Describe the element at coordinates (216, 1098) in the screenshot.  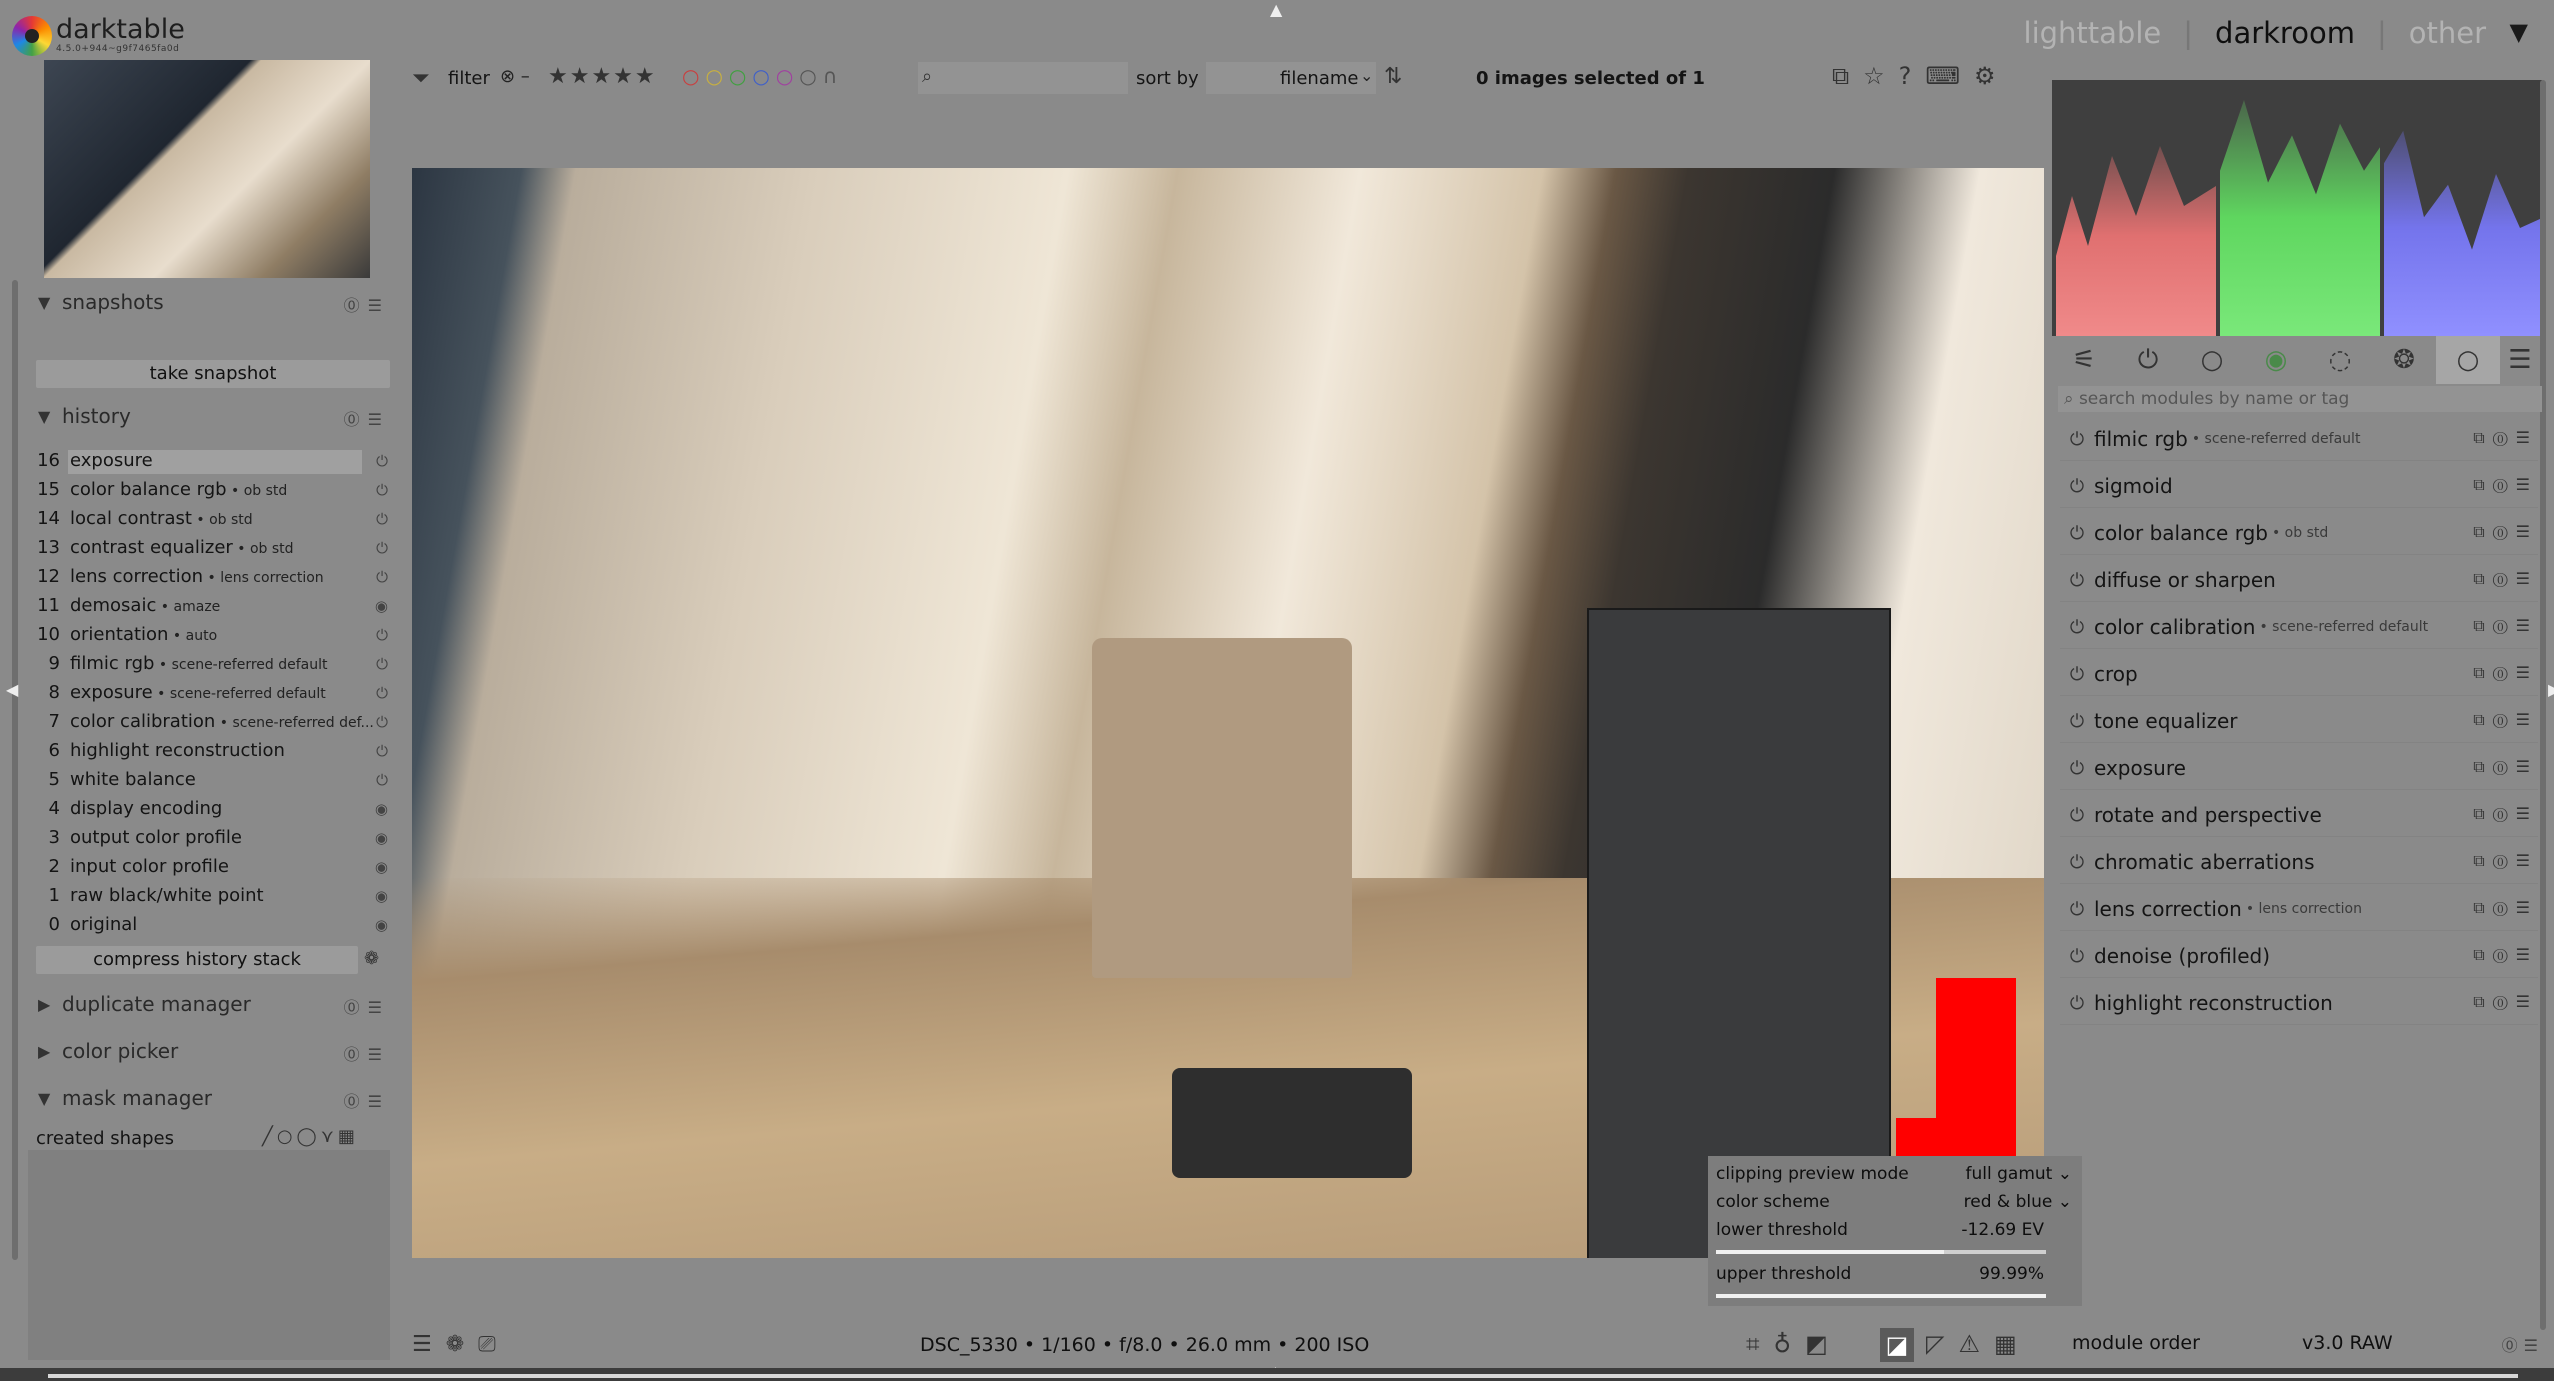
I see `mask-manager-header: ▼ mask manager ⓪☰` at that location.